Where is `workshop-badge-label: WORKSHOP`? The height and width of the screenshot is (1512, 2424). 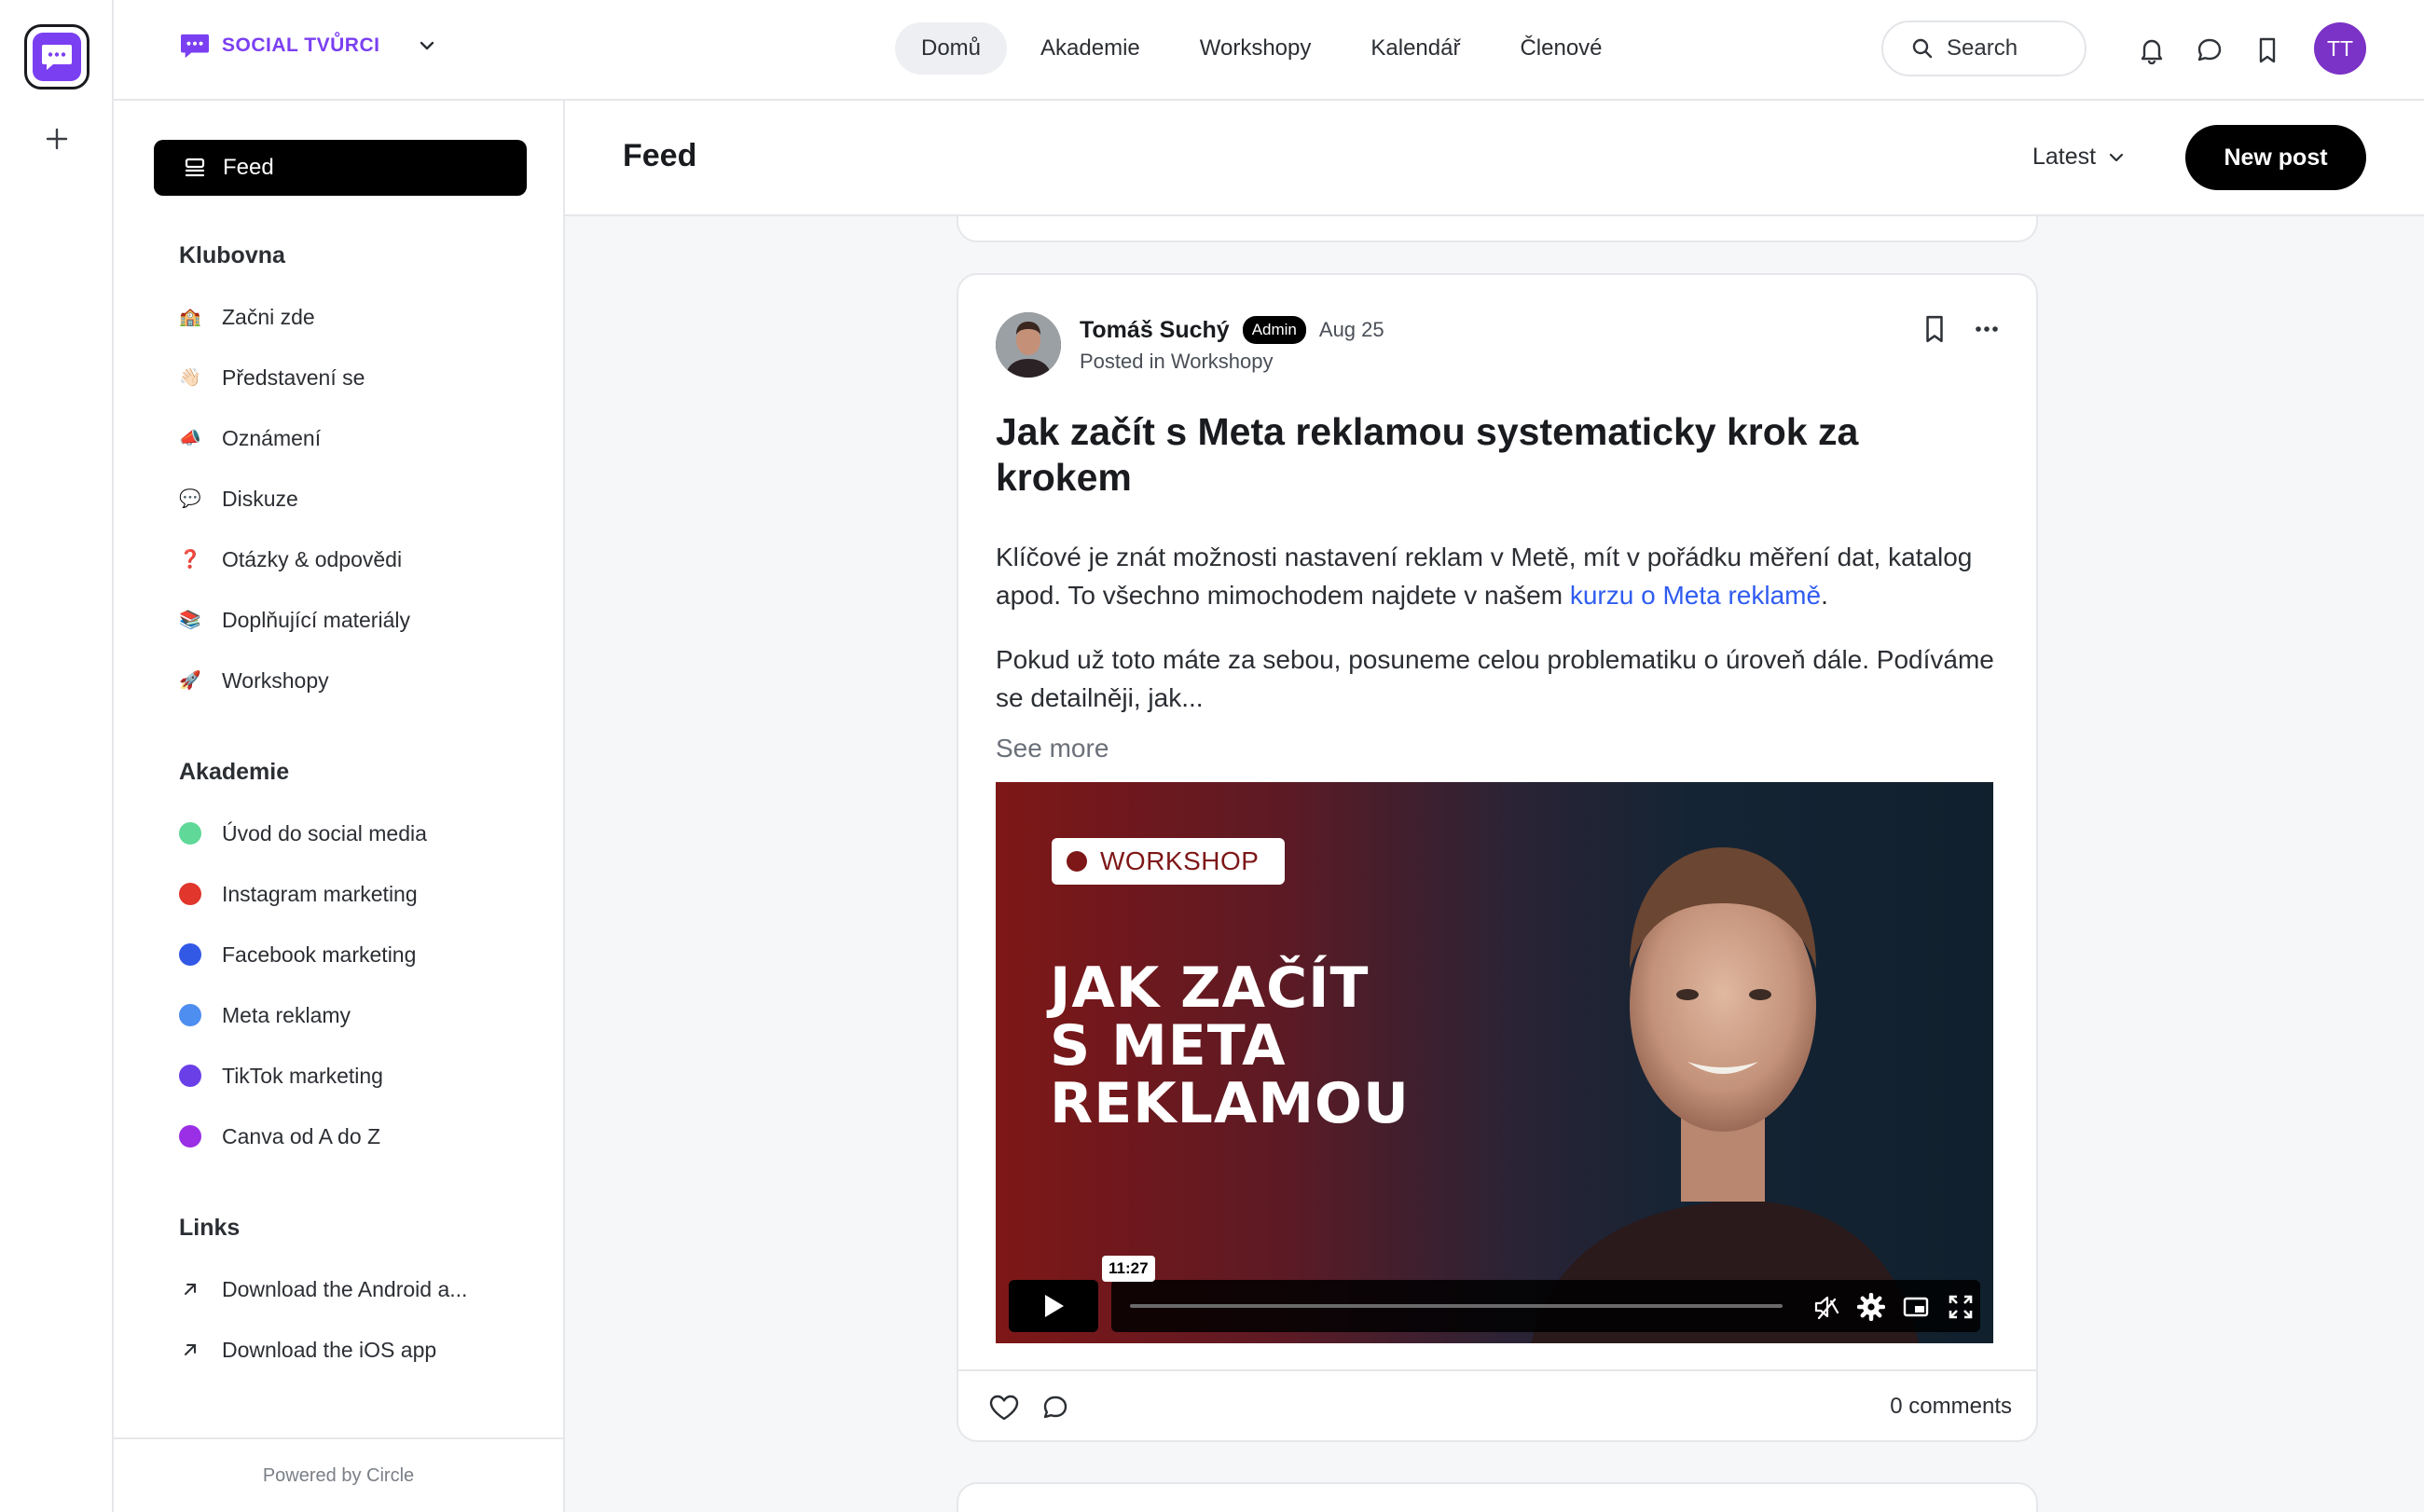 workshop-badge-label: WORKSHOP is located at coordinates (1180, 860).